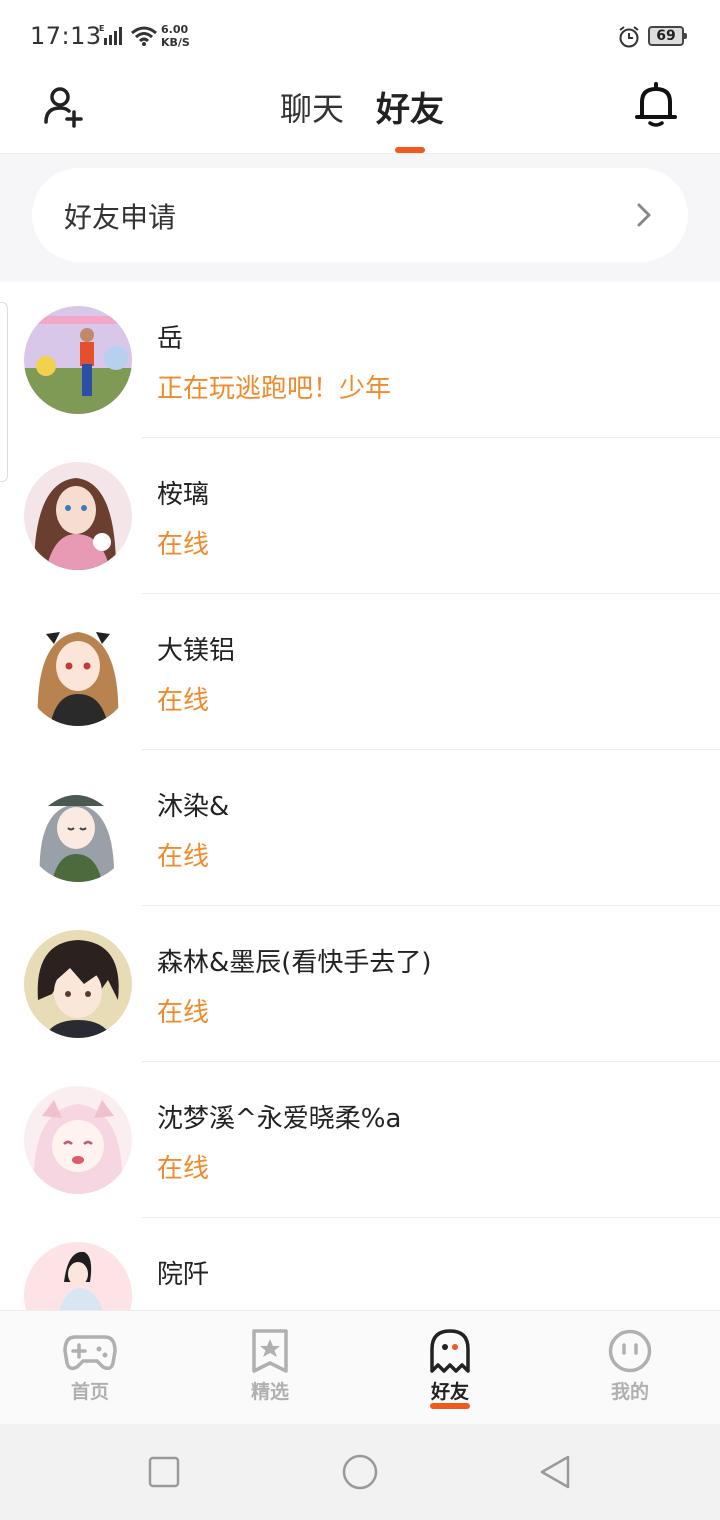  What do you see at coordinates (269, 1392) in the screenshot?
I see `nav-label-featured: 精选` at bounding box center [269, 1392].